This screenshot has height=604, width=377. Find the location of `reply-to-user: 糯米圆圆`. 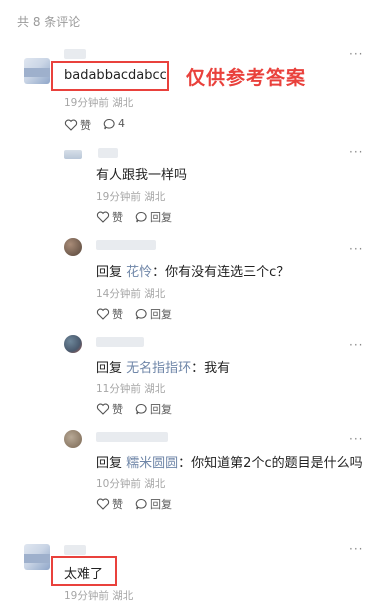

reply-to-user: 糯米圆圆 is located at coordinates (152, 463).